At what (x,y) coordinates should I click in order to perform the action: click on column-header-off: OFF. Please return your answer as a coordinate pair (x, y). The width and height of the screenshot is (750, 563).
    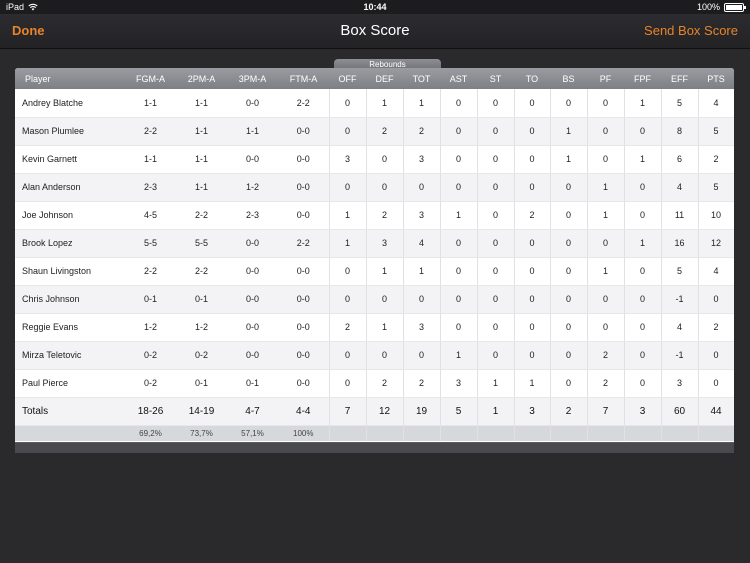
    Looking at the image, I should click on (347, 78).